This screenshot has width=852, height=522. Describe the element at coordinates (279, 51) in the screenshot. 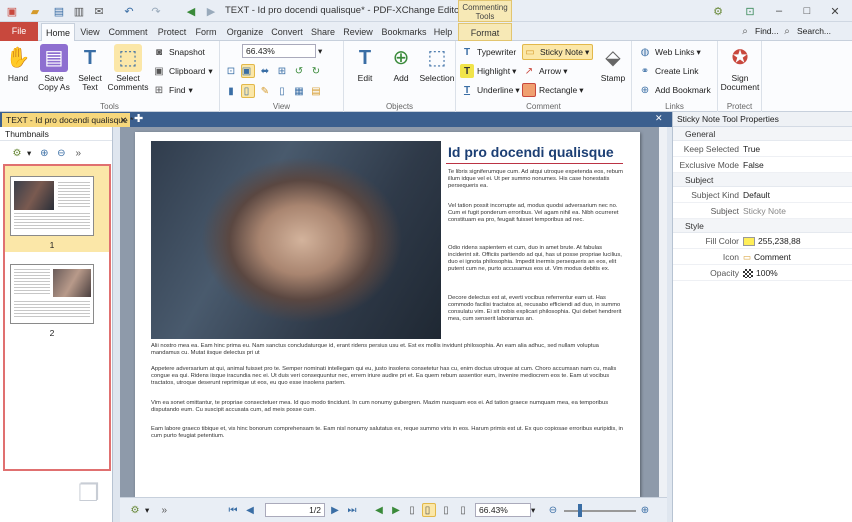

I see `zoom-input: 66.43%` at that location.